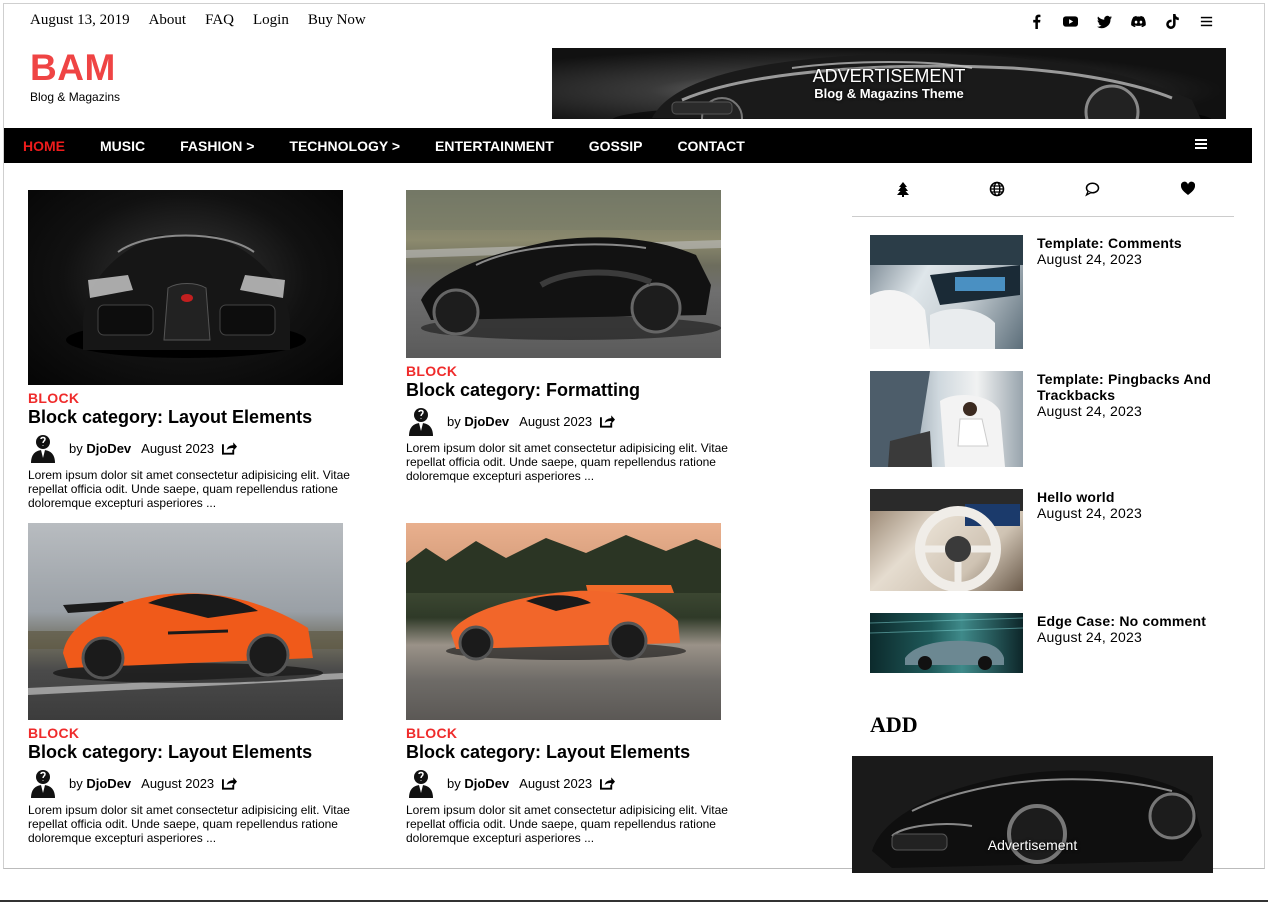 The height and width of the screenshot is (903, 1268). Describe the element at coordinates (122, 146) in the screenshot. I see `nav-item-music: MUSIC` at that location.